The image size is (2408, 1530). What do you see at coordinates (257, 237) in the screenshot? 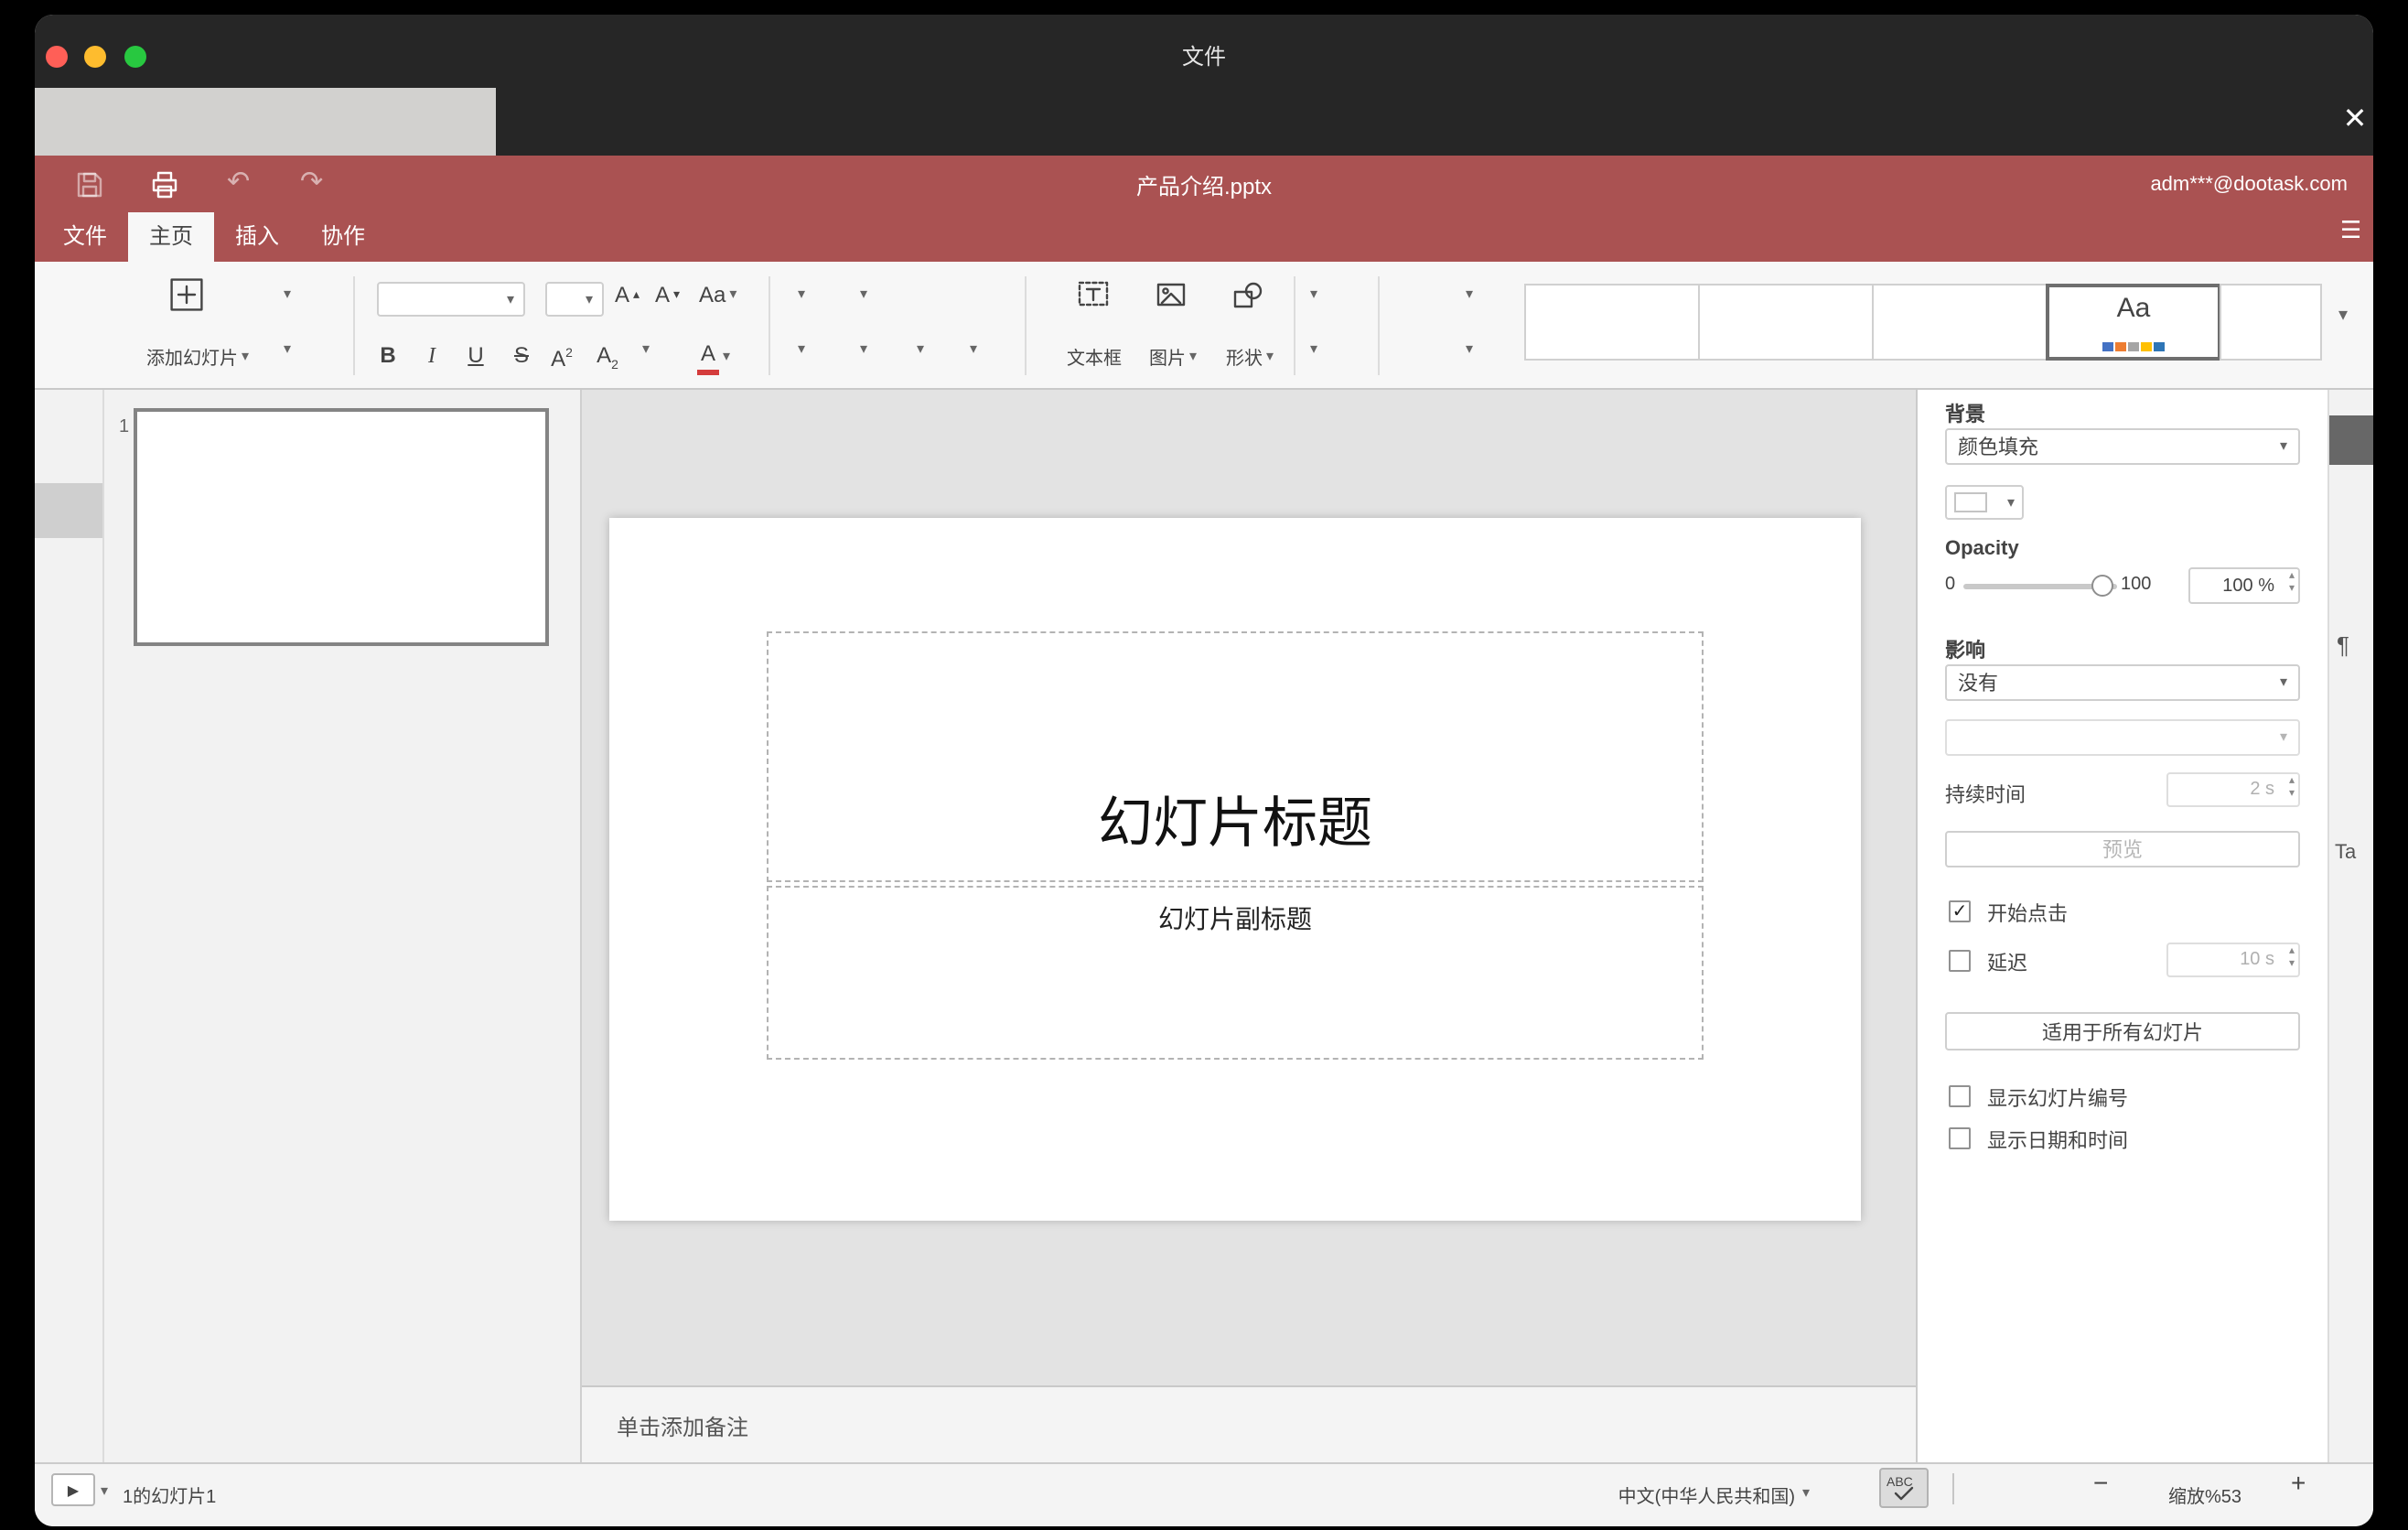
I see `tab-insert: 插入` at bounding box center [257, 237].